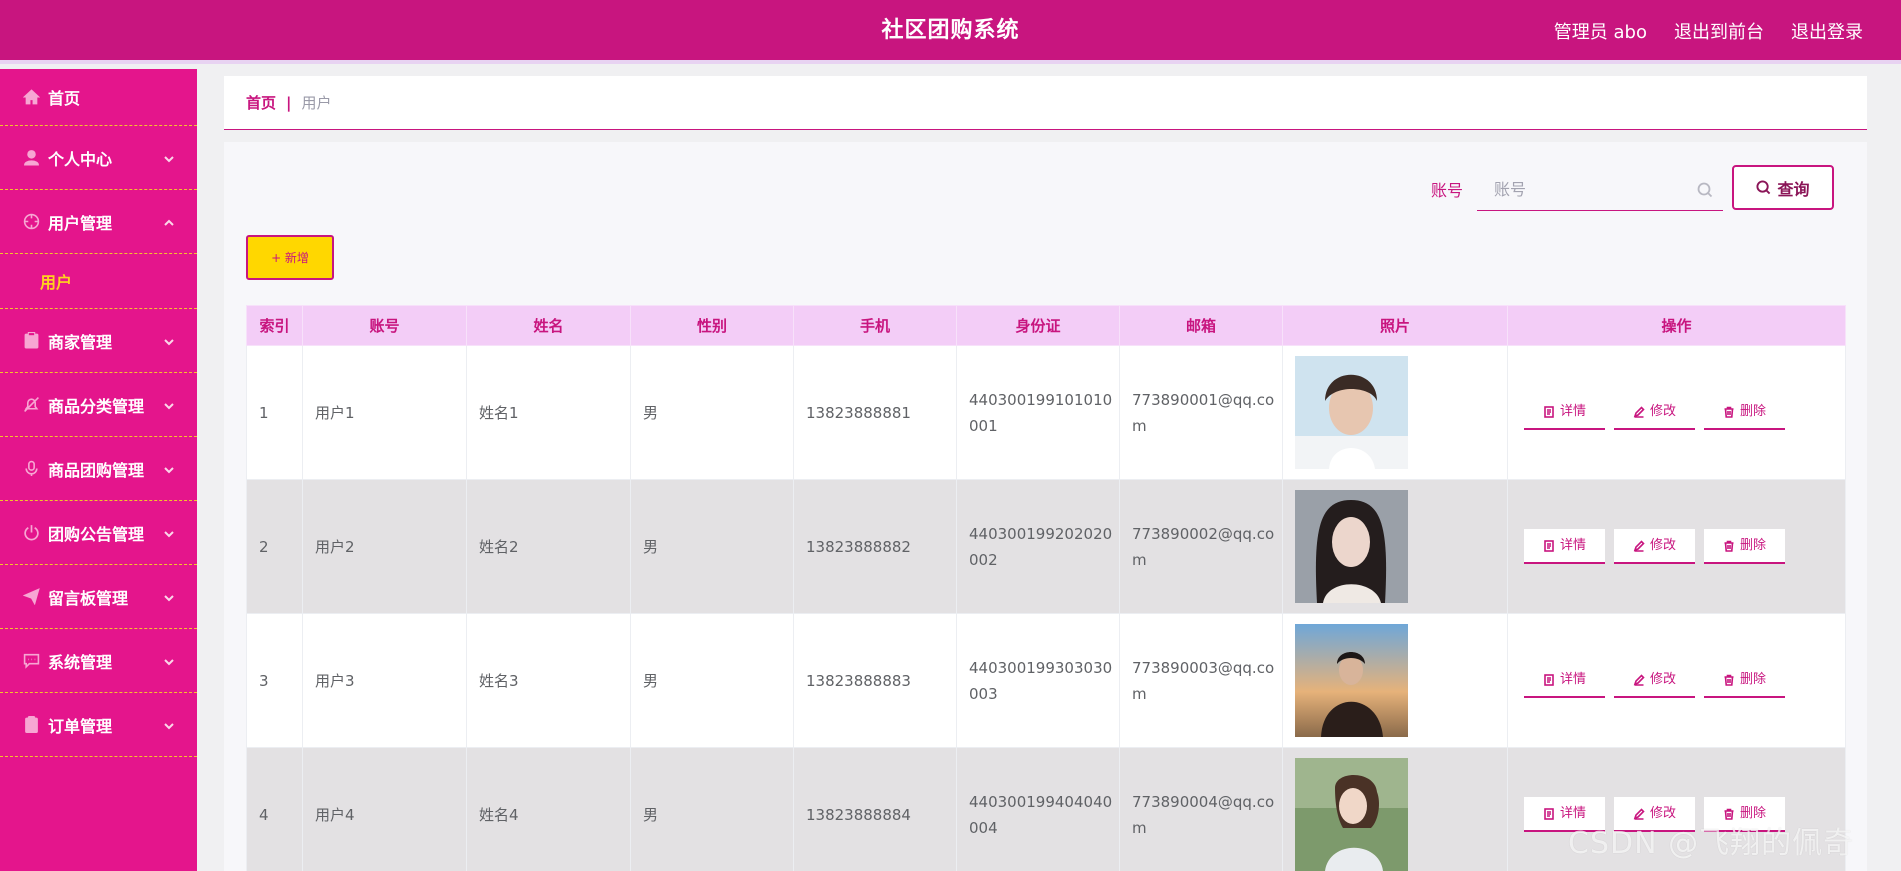 This screenshot has height=871, width=1901. I want to click on cell-phone: 13823888883, so click(875, 680).